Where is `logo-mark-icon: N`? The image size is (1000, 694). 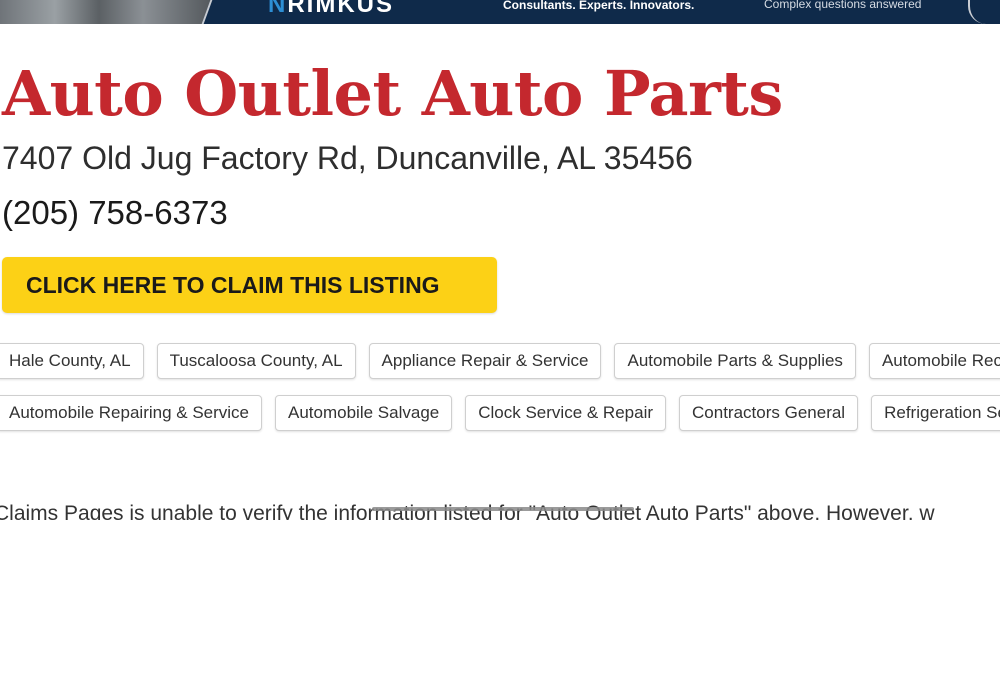
logo-mark-icon: N is located at coordinates (278, 9).